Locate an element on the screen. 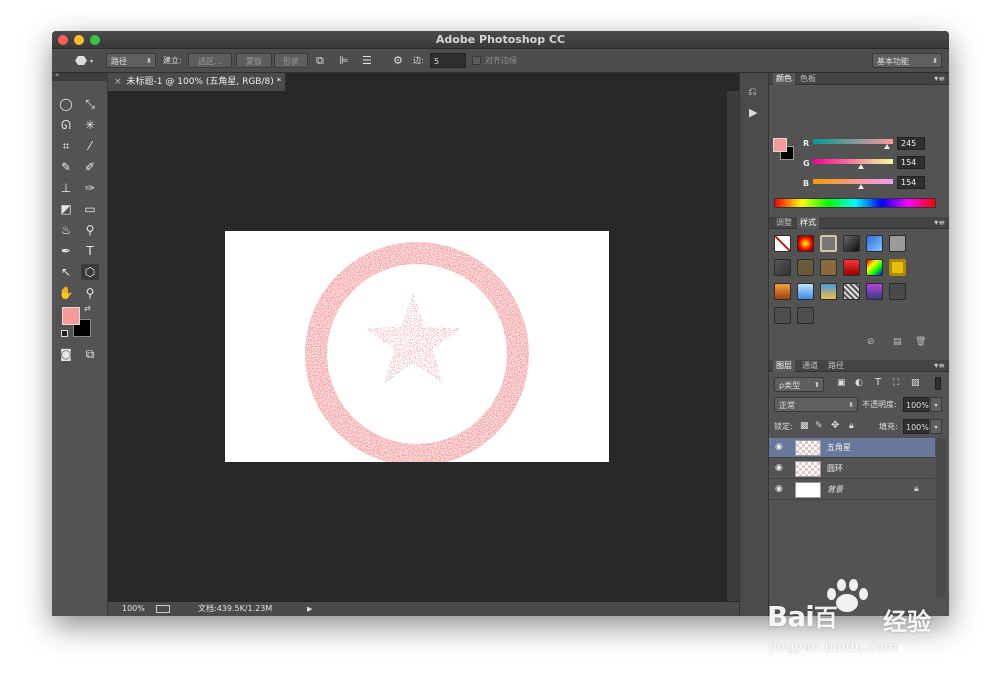 The width and height of the screenshot is (1000, 684). tab-adjustments: 调整 is located at coordinates (784, 223).